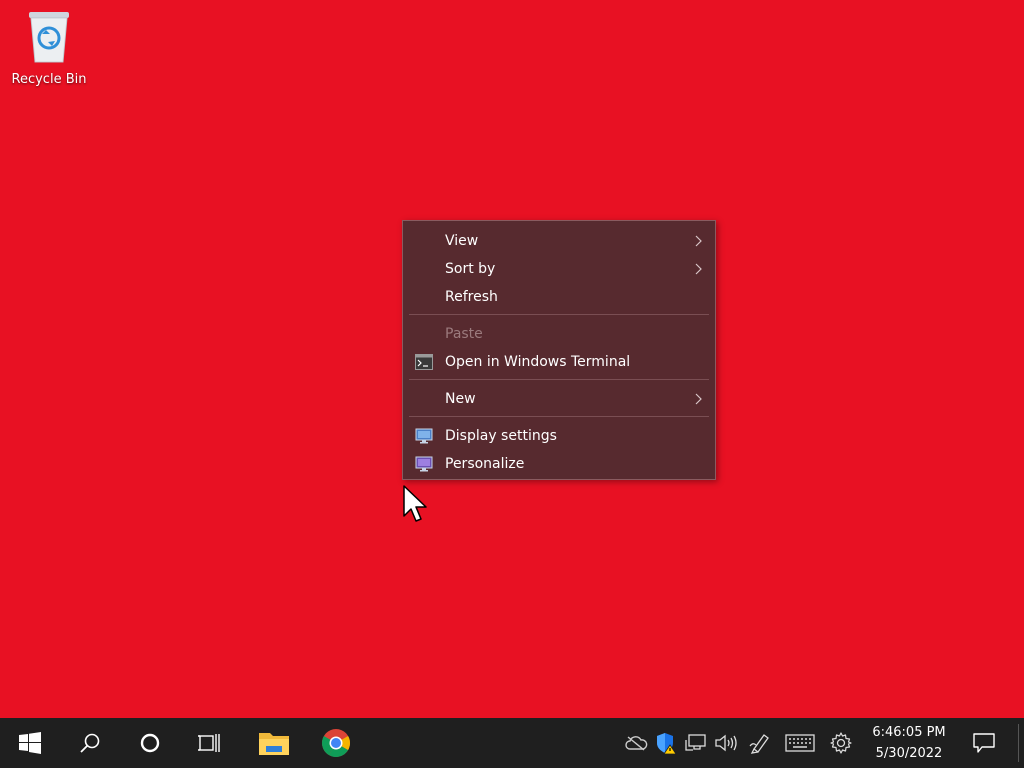 The width and height of the screenshot is (1024, 768). What do you see at coordinates (559, 269) in the screenshot?
I see `menu-item-sort-by: Sort by` at bounding box center [559, 269].